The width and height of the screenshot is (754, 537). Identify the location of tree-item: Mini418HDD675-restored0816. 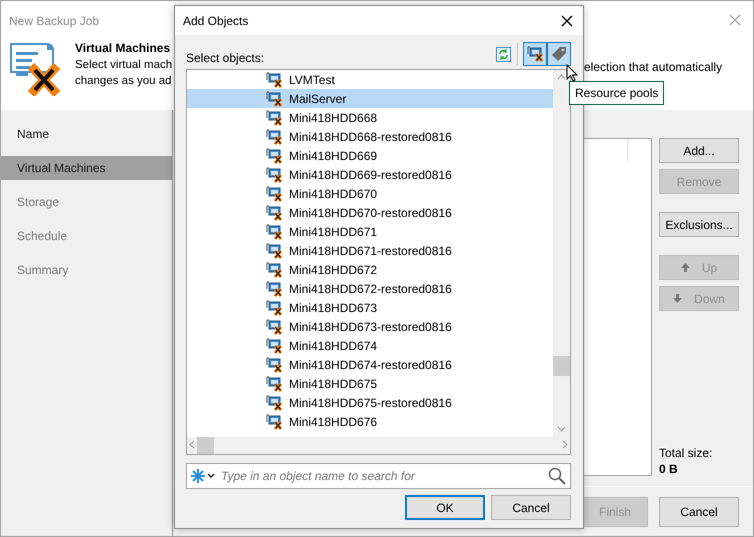
(370, 402).